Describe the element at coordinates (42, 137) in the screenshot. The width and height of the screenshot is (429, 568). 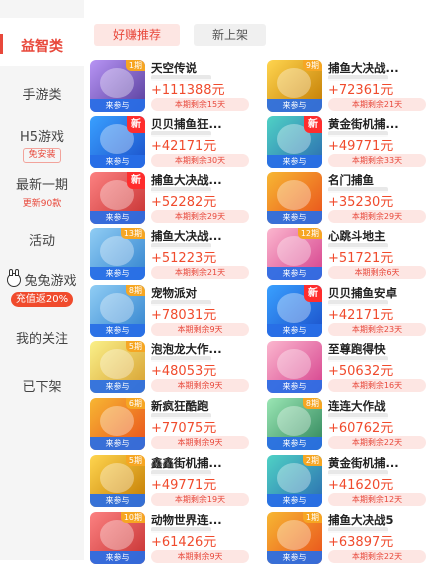
I see `sidebar-item-label: H5游戏` at that location.